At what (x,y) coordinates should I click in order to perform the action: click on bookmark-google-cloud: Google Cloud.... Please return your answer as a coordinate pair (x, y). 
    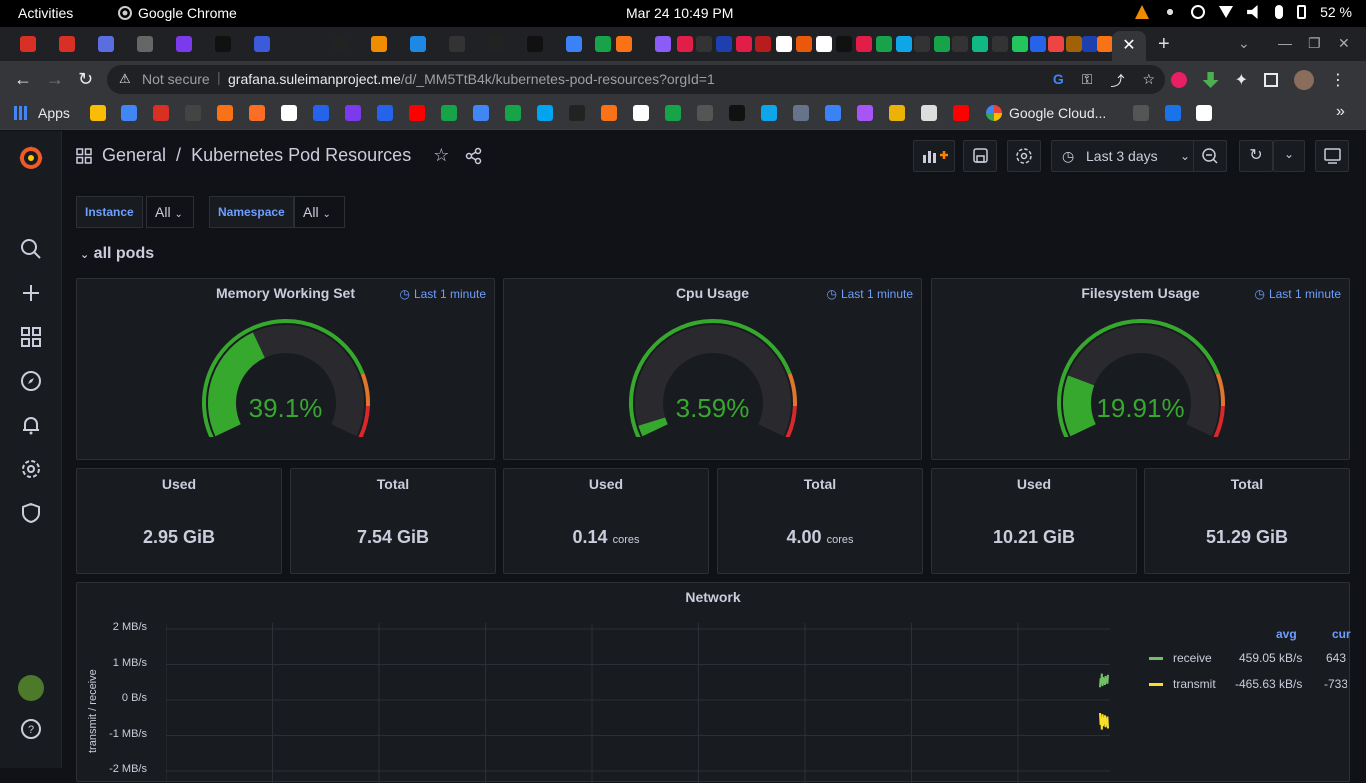
    Looking at the image, I should click on (1057, 113).